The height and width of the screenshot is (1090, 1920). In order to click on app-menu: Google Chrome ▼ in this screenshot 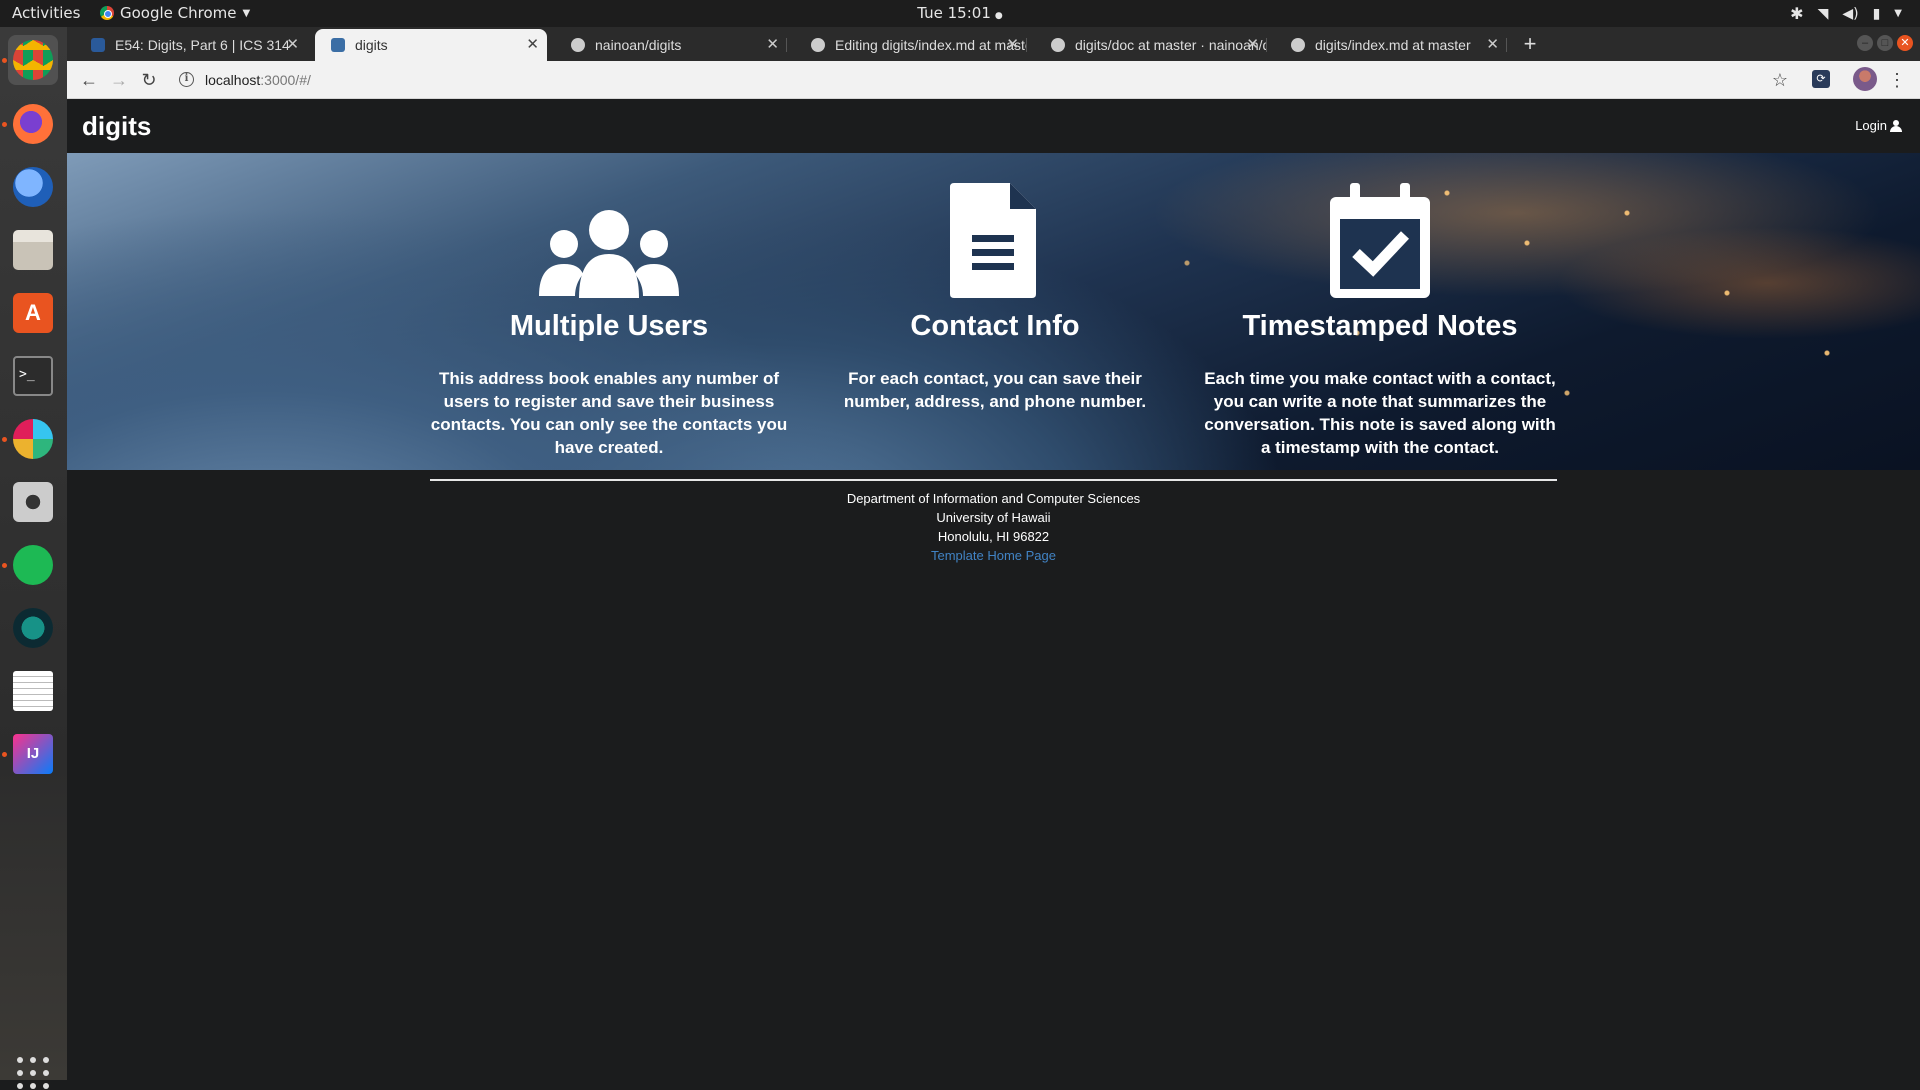, I will do `click(175, 13)`.